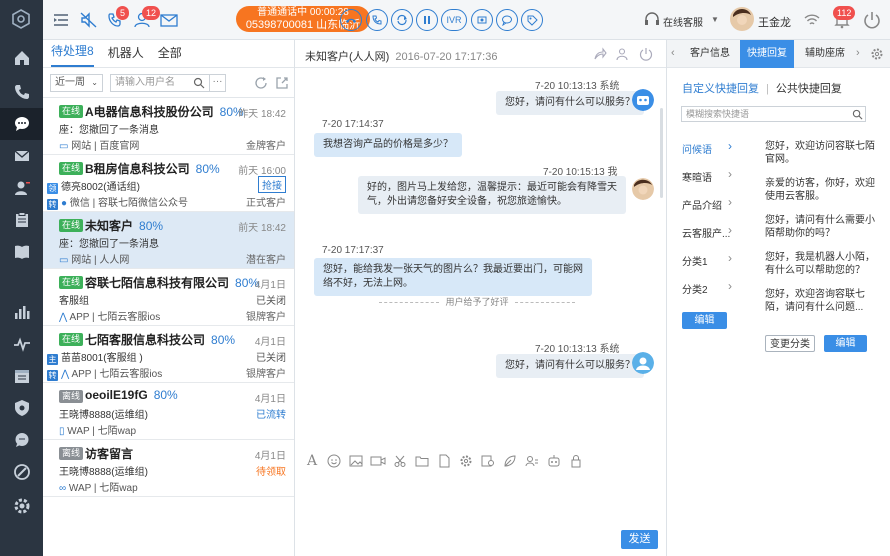 The height and width of the screenshot is (556, 890). What do you see at coordinates (21, 408) in the screenshot?
I see `nav-quality-icon` at bounding box center [21, 408].